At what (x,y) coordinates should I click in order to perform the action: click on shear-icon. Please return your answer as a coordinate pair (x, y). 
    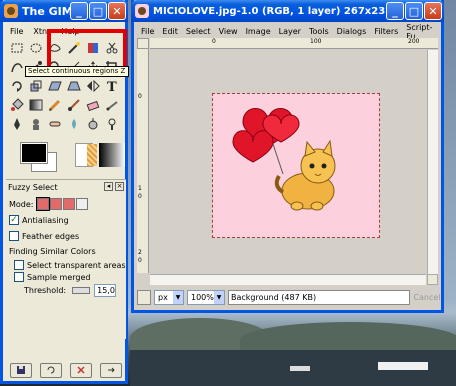
    Looking at the image, I should click on (54, 85).